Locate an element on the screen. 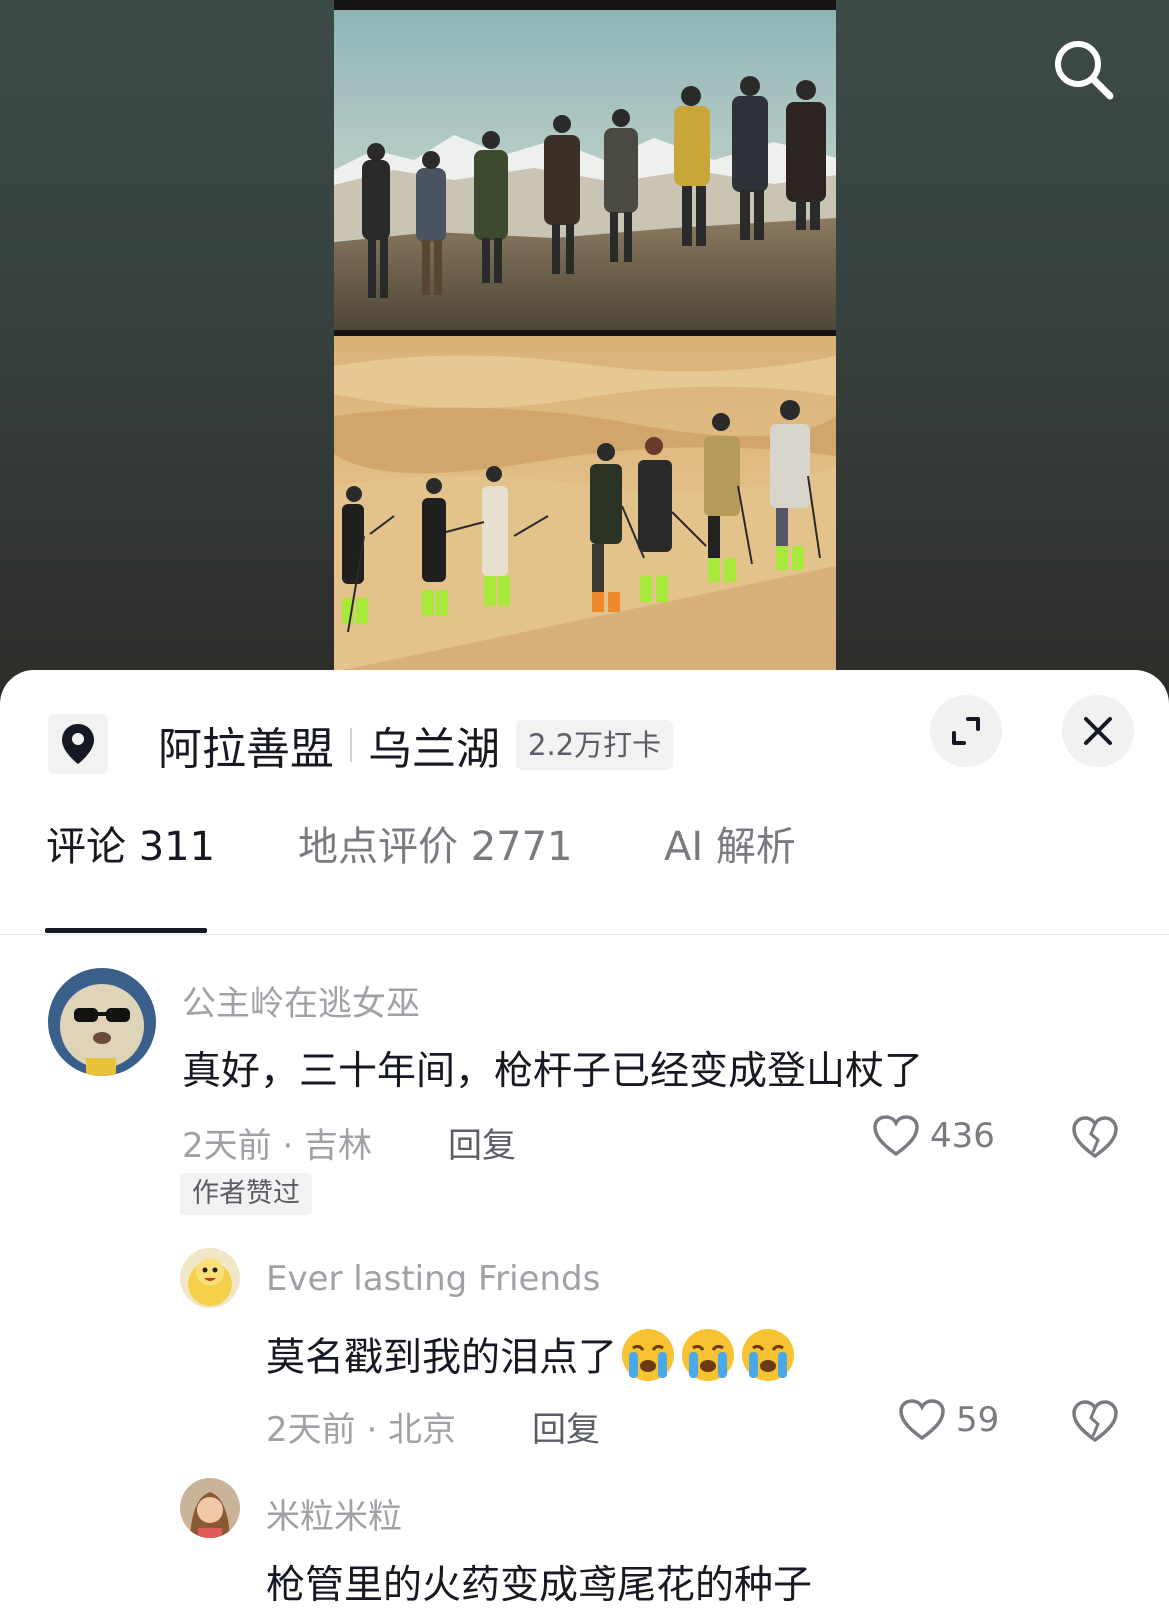 This screenshot has width=1169, height=1618. tab-ai-analysis: AI 解析 is located at coordinates (730, 878).